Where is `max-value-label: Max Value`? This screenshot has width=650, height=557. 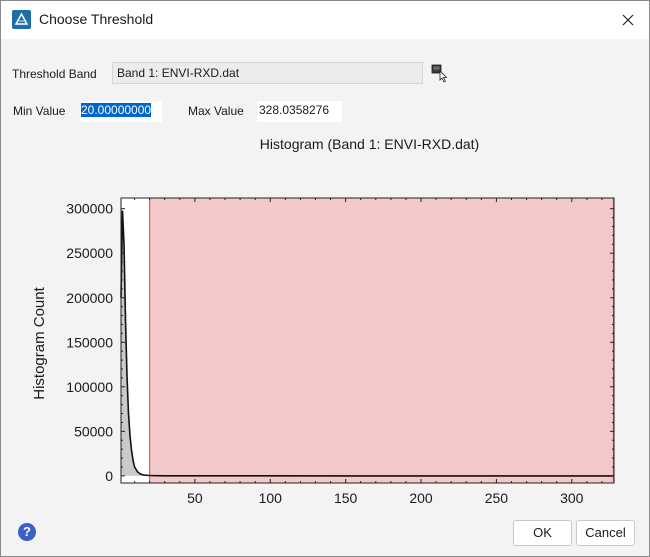
max-value-label: Max Value is located at coordinates (216, 111).